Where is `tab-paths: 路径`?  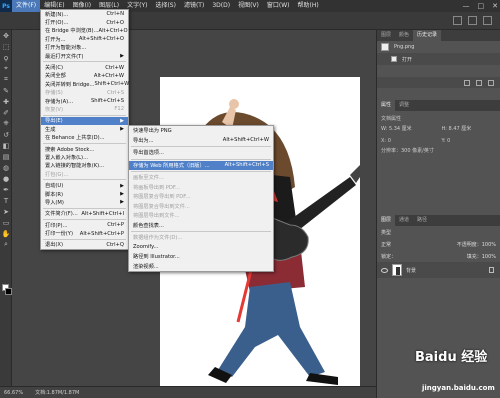 tab-paths: 路径 is located at coordinates (422, 220).